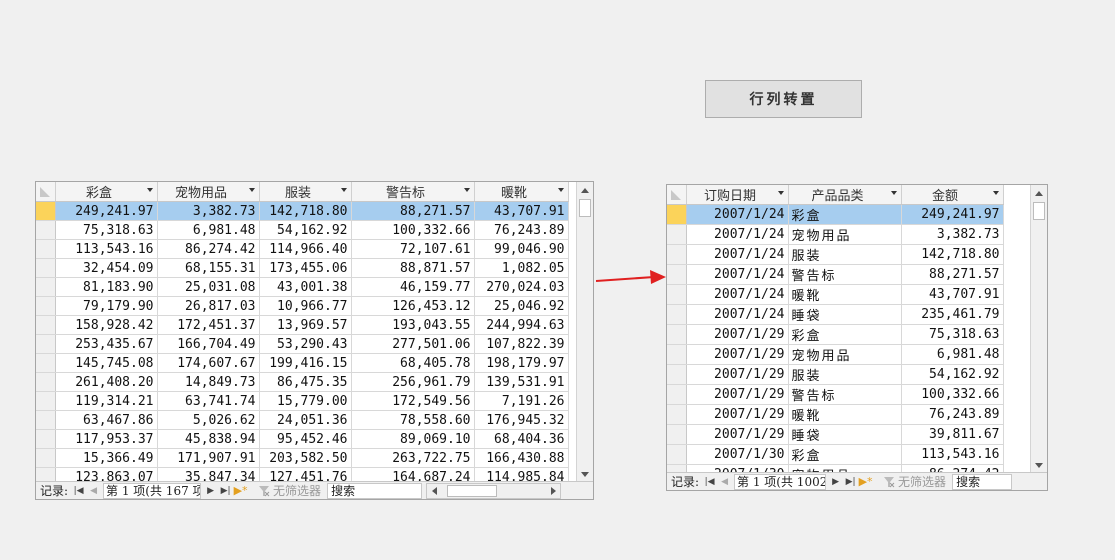 This screenshot has height=560, width=1115. What do you see at coordinates (413, 287) in the screenshot?
I see `table-cell: 46,159.77` at bounding box center [413, 287].